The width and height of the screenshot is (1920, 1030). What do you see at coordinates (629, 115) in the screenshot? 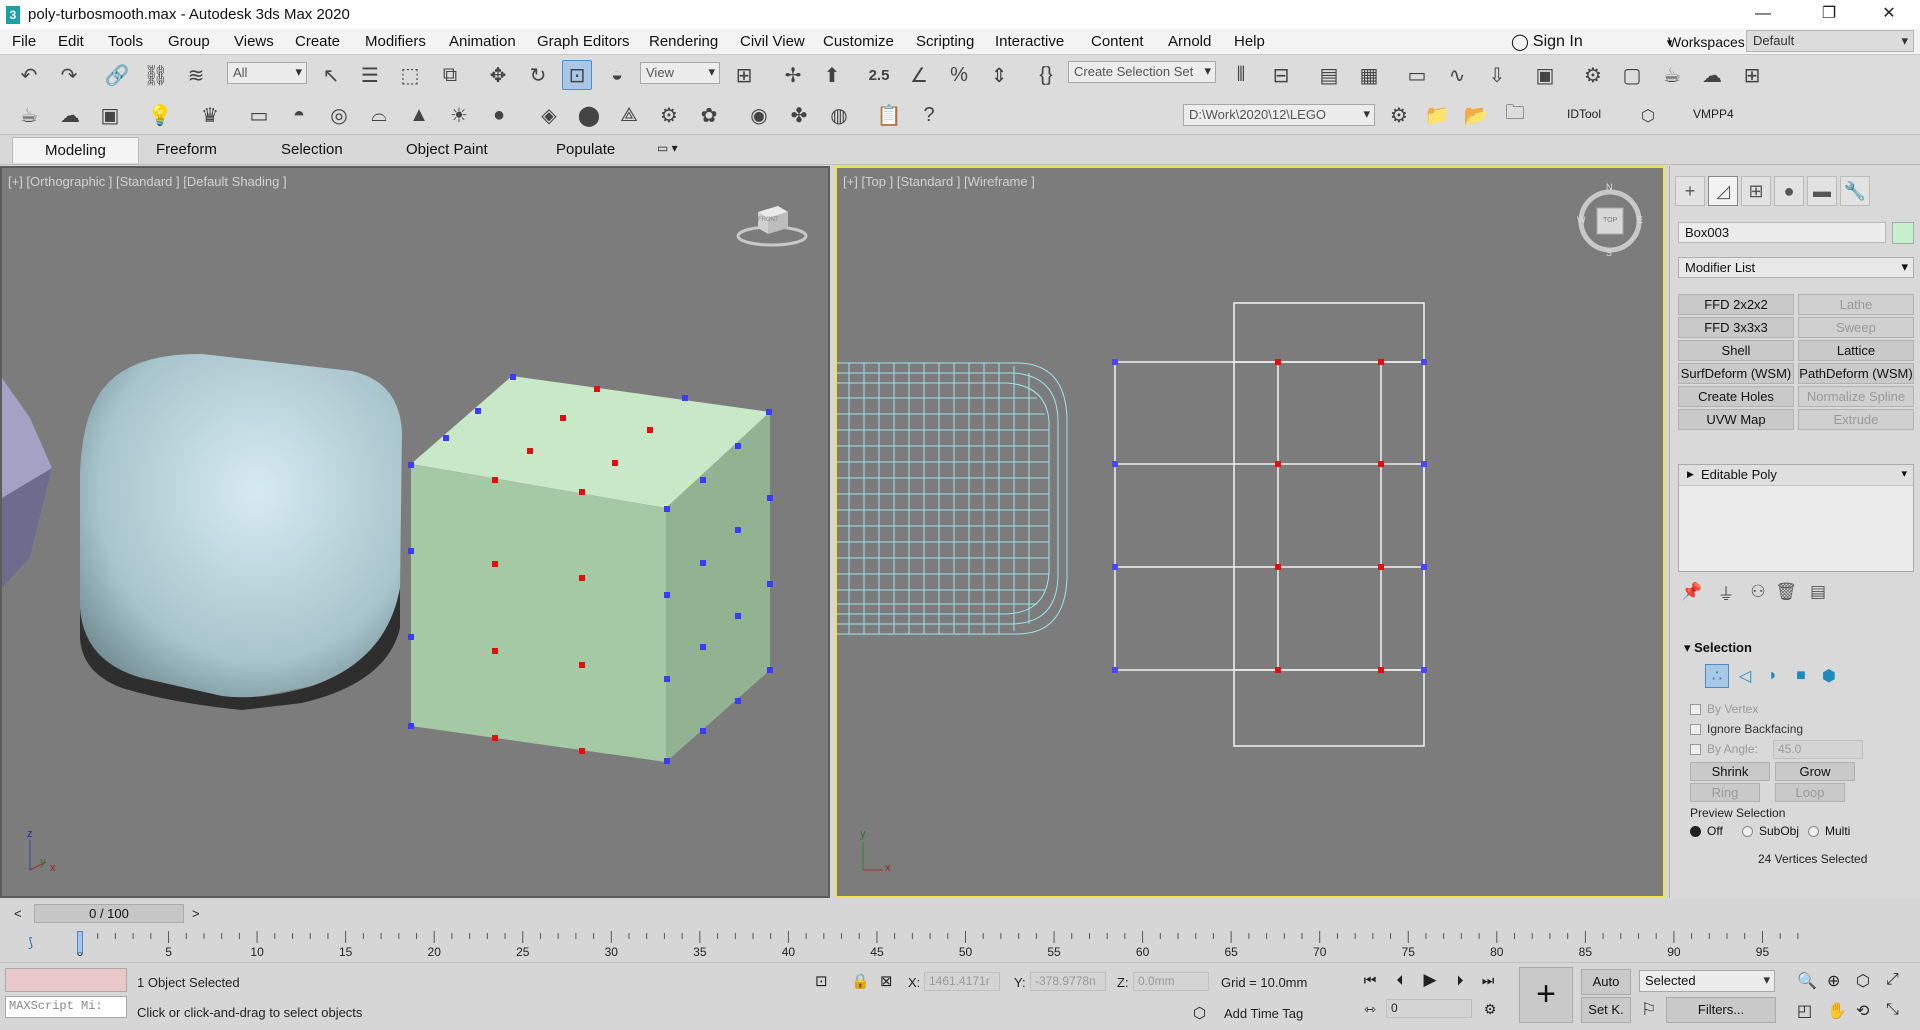
I see `tripod-icon: ⟁` at bounding box center [629, 115].